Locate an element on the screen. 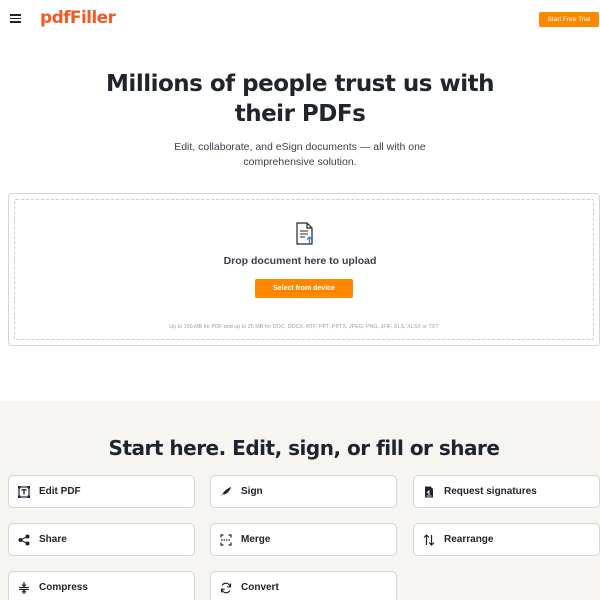 Image resolution: width=600 pixels, height=600 pixels. merge-icon is located at coordinates (226, 540).